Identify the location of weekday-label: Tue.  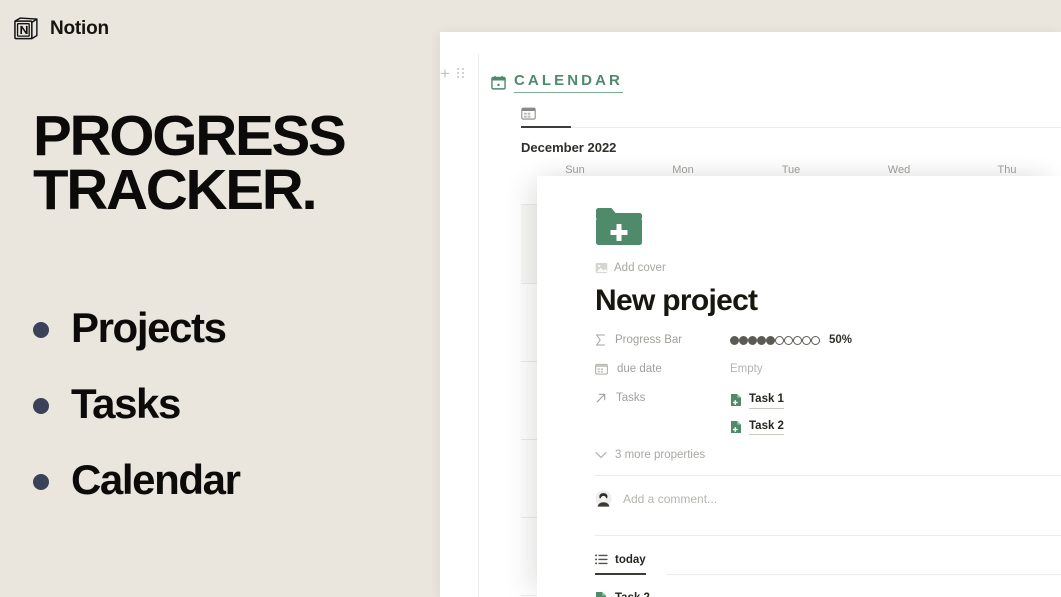
(791, 169).